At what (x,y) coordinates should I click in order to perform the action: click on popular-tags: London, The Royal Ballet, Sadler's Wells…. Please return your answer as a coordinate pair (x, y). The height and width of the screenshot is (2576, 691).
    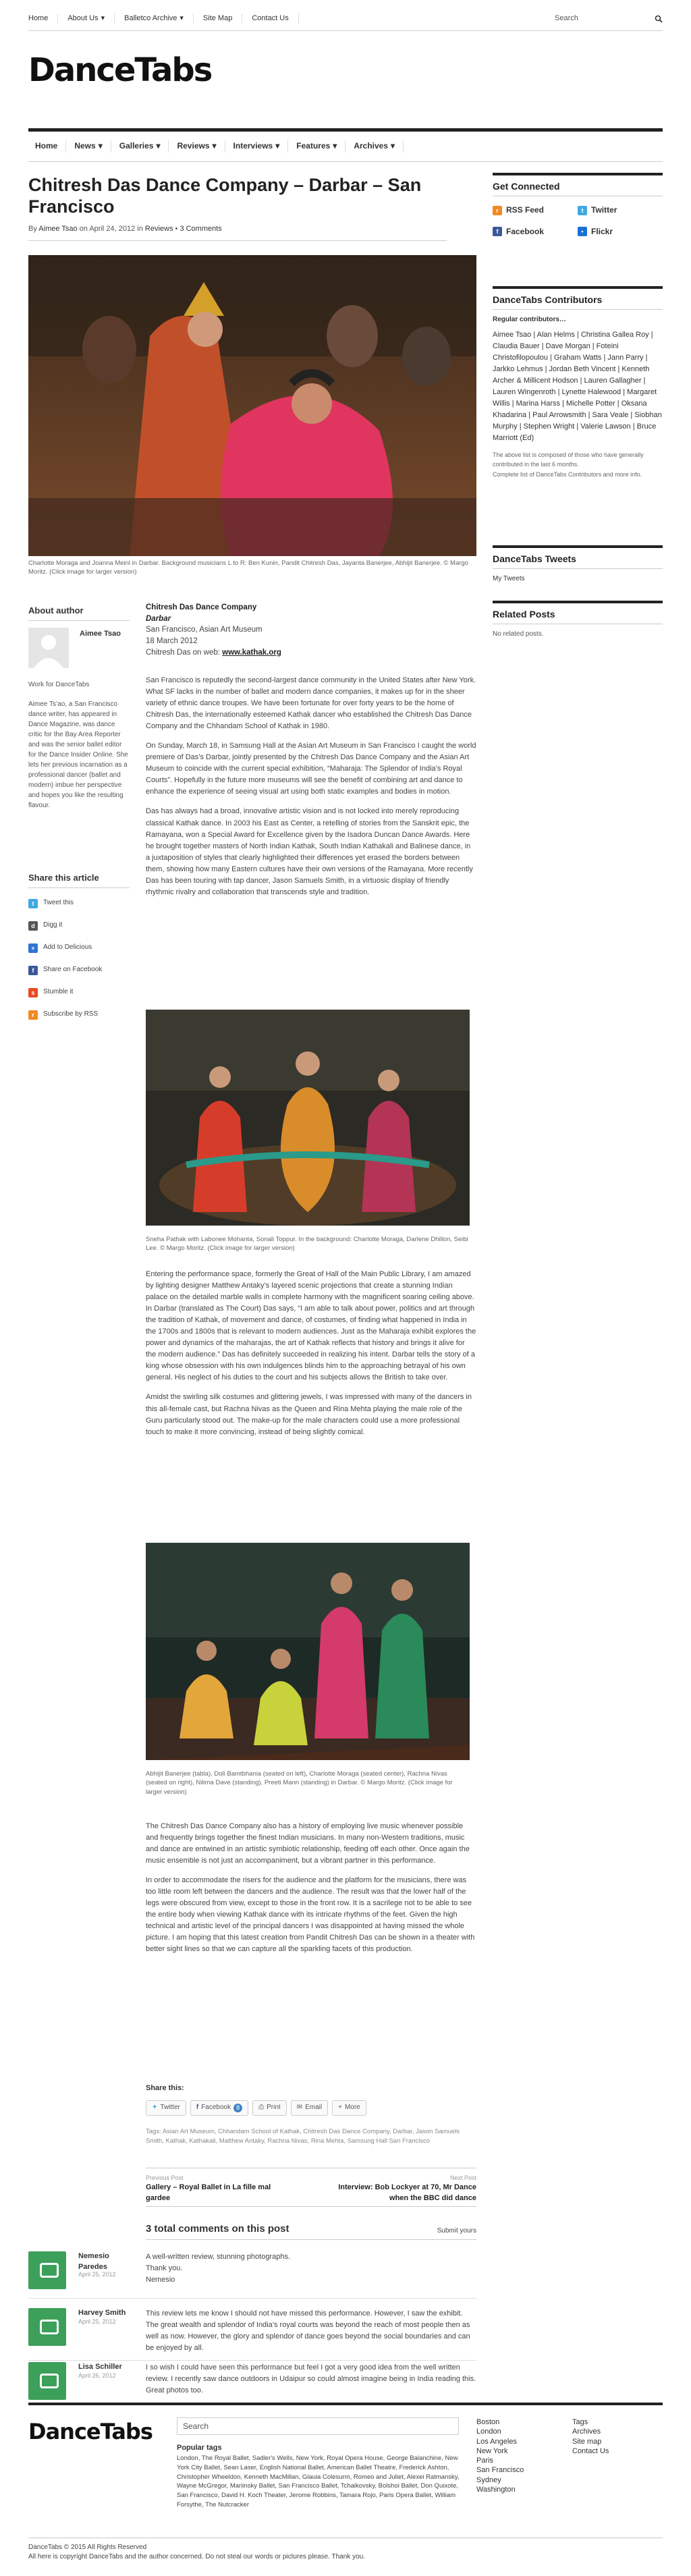
    Looking at the image, I should click on (318, 2482).